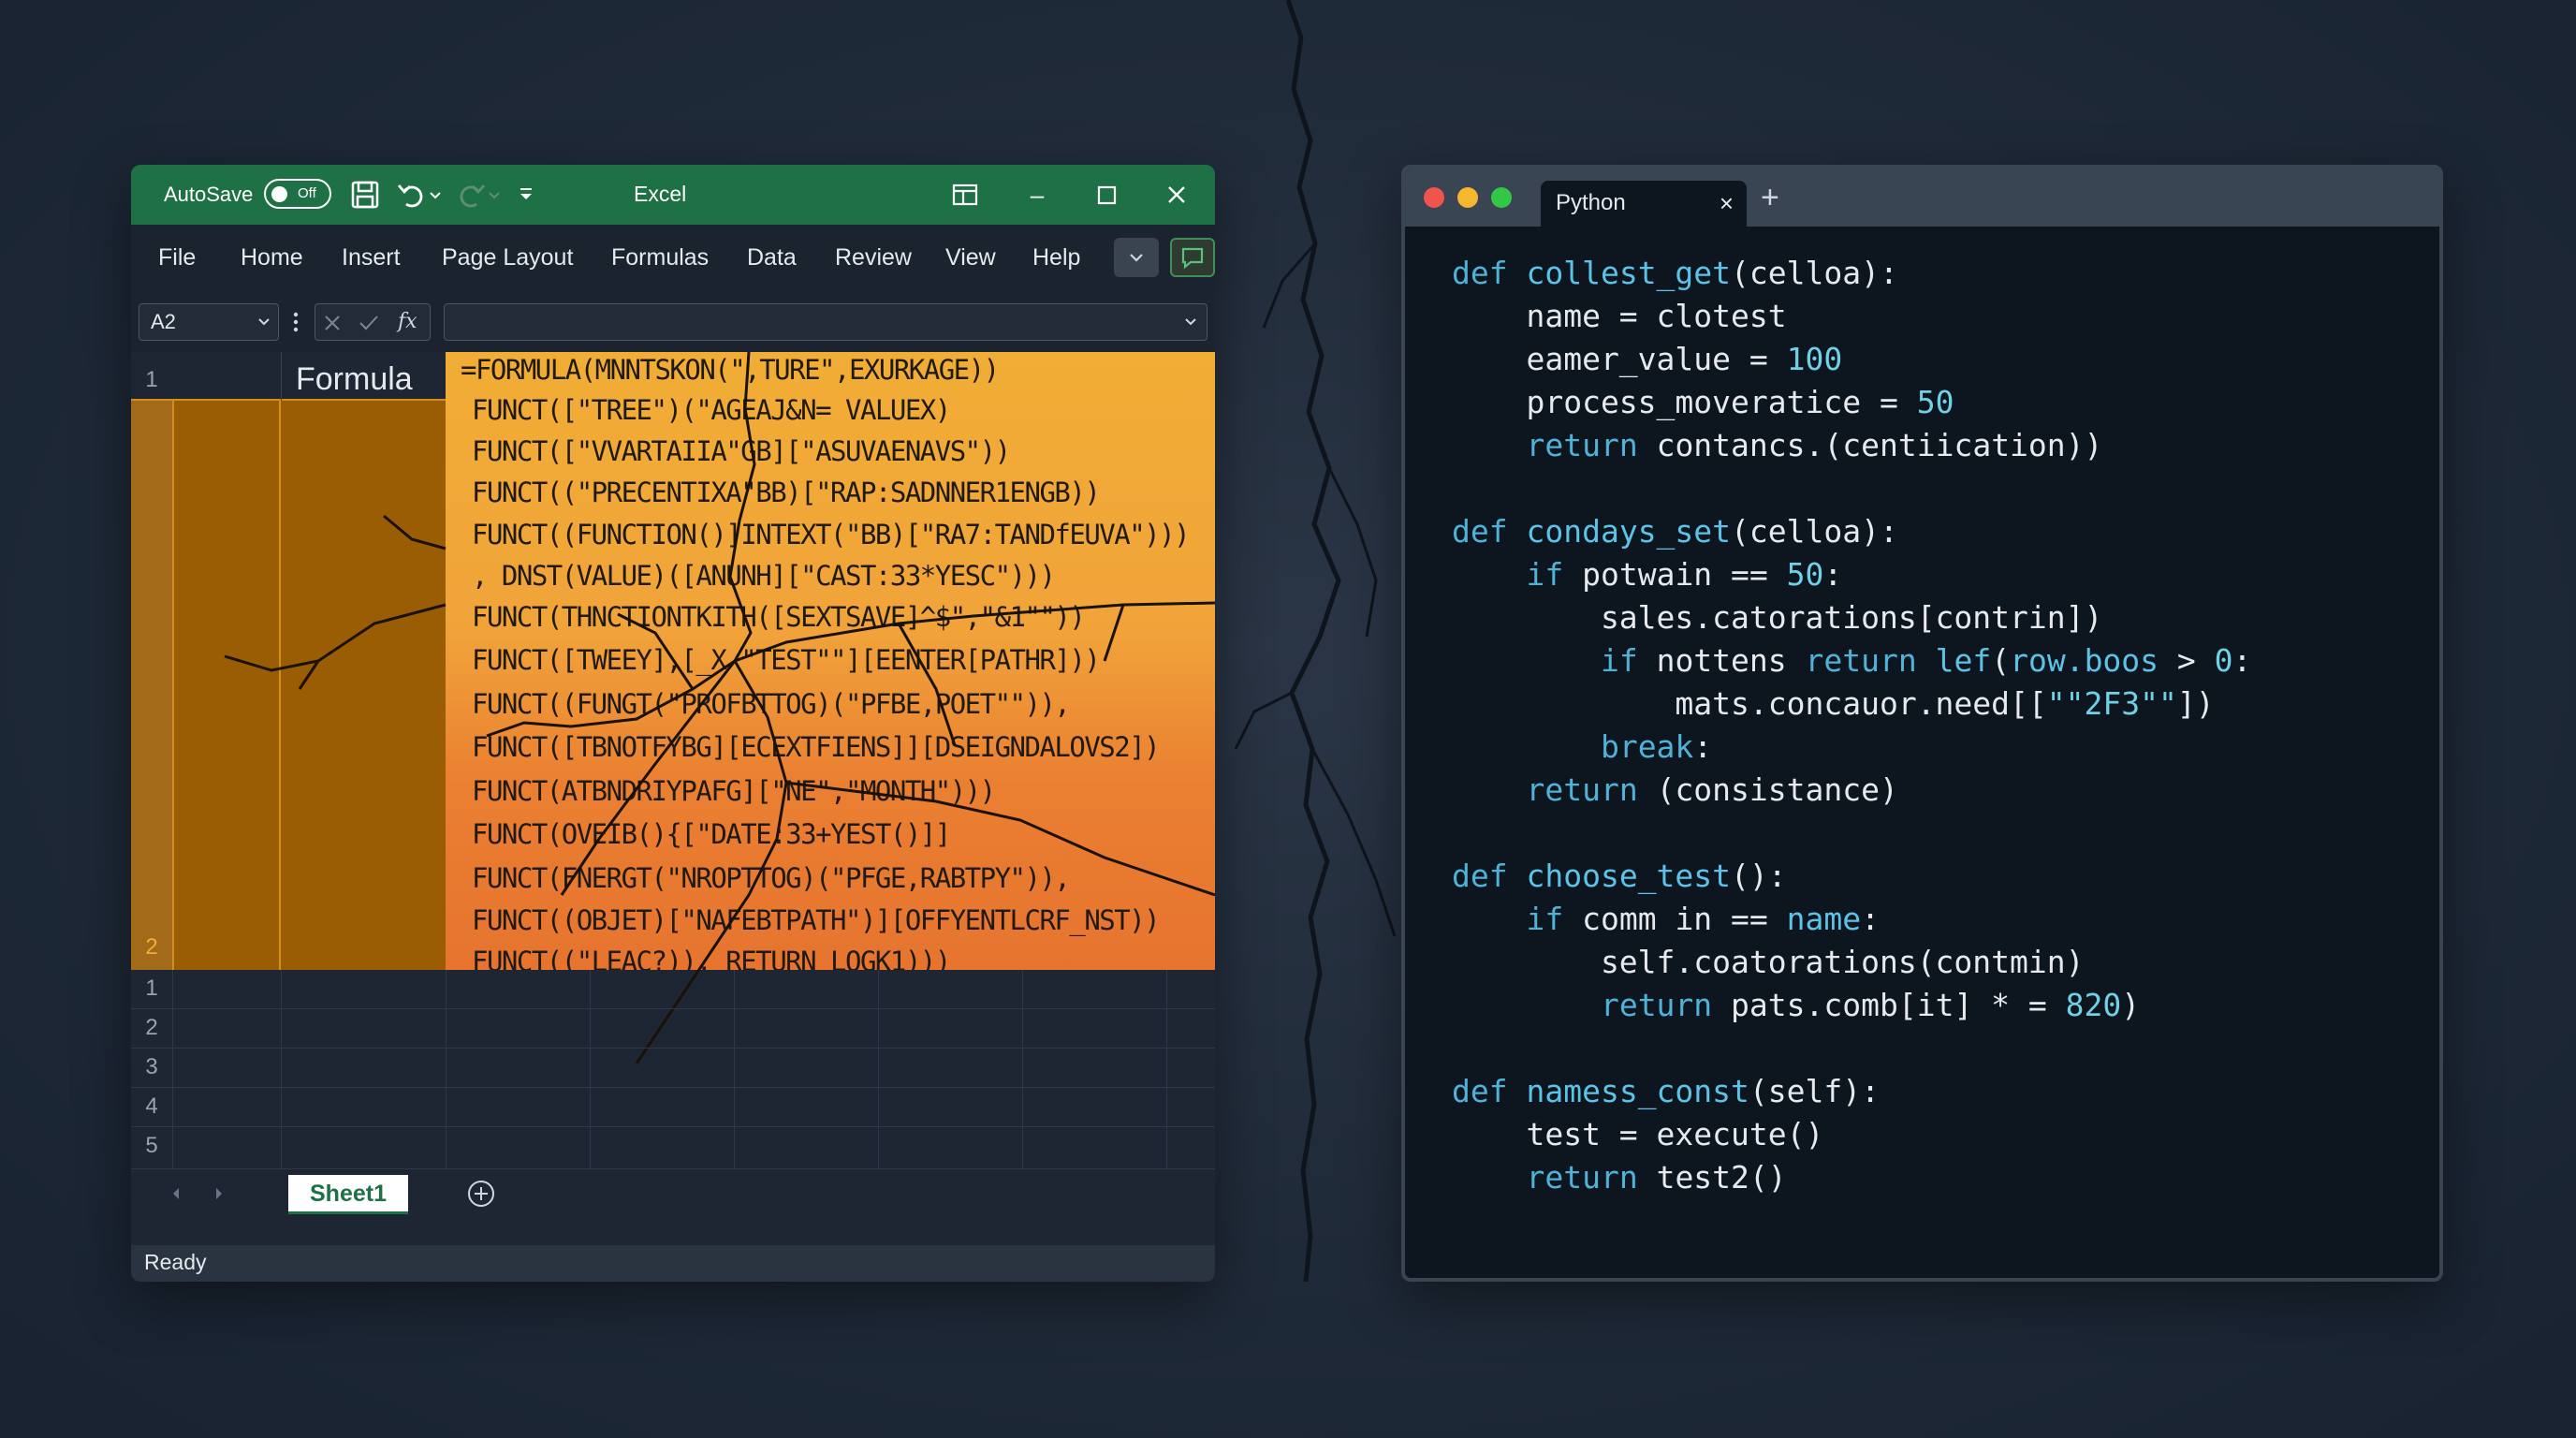 Image resolution: width=2576 pixels, height=1438 pixels. I want to click on comment-icon, so click(1192, 258).